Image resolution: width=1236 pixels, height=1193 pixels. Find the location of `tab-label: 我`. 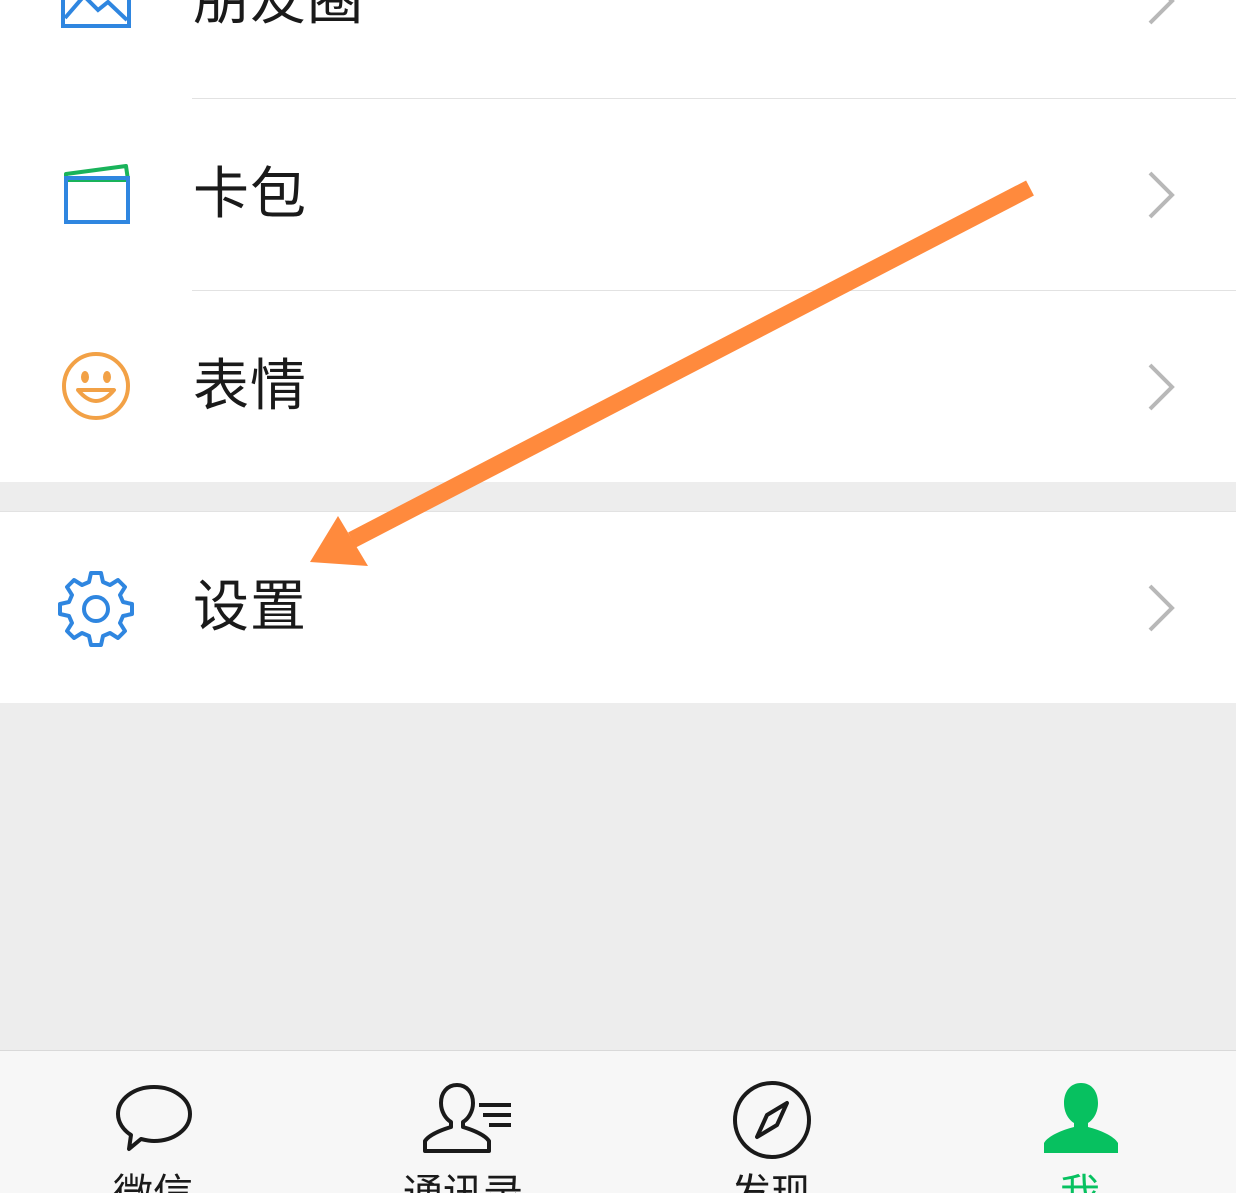

tab-label: 我 is located at coordinates (1080, 1181).